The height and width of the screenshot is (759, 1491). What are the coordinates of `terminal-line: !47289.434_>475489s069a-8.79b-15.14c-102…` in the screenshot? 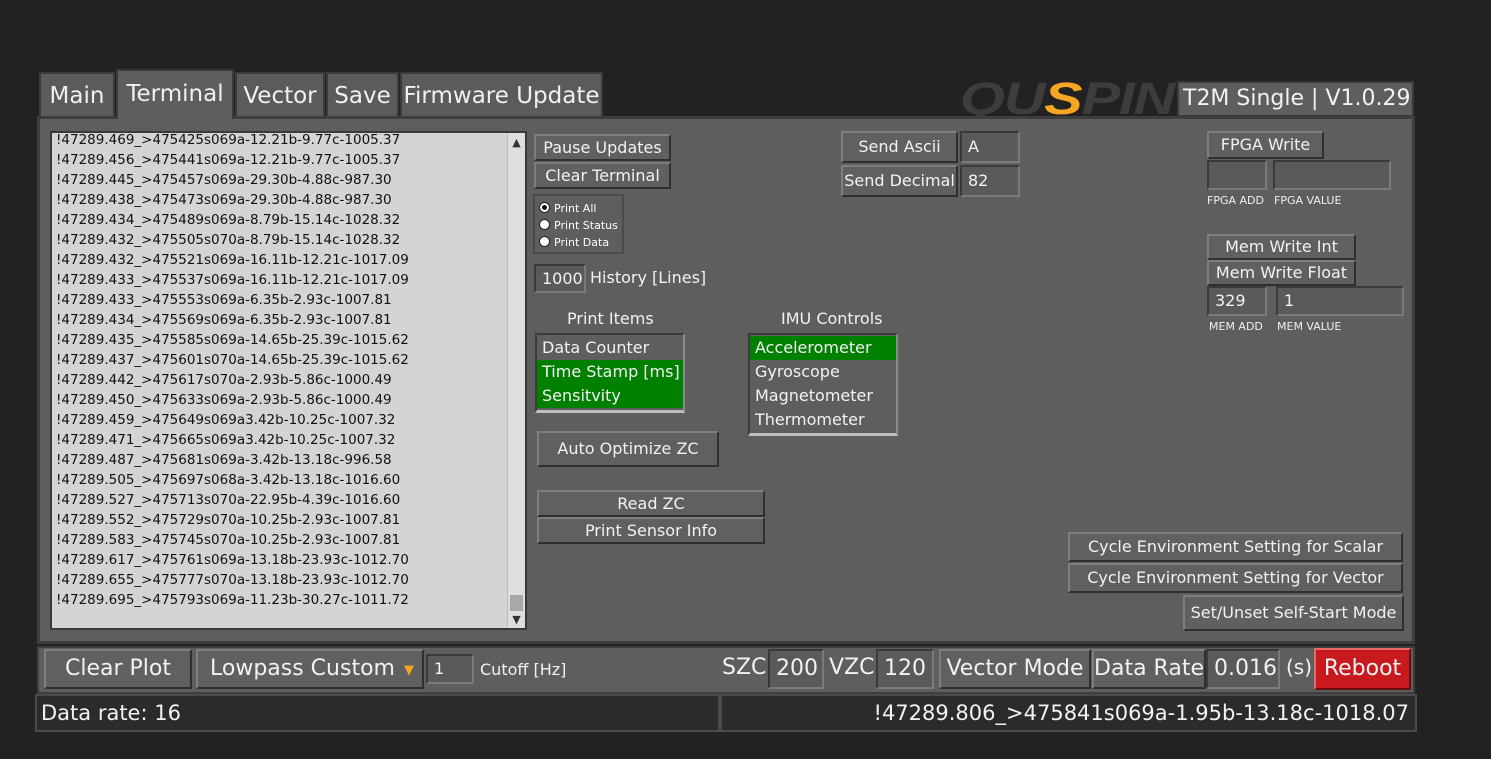 It's located at (228, 220).